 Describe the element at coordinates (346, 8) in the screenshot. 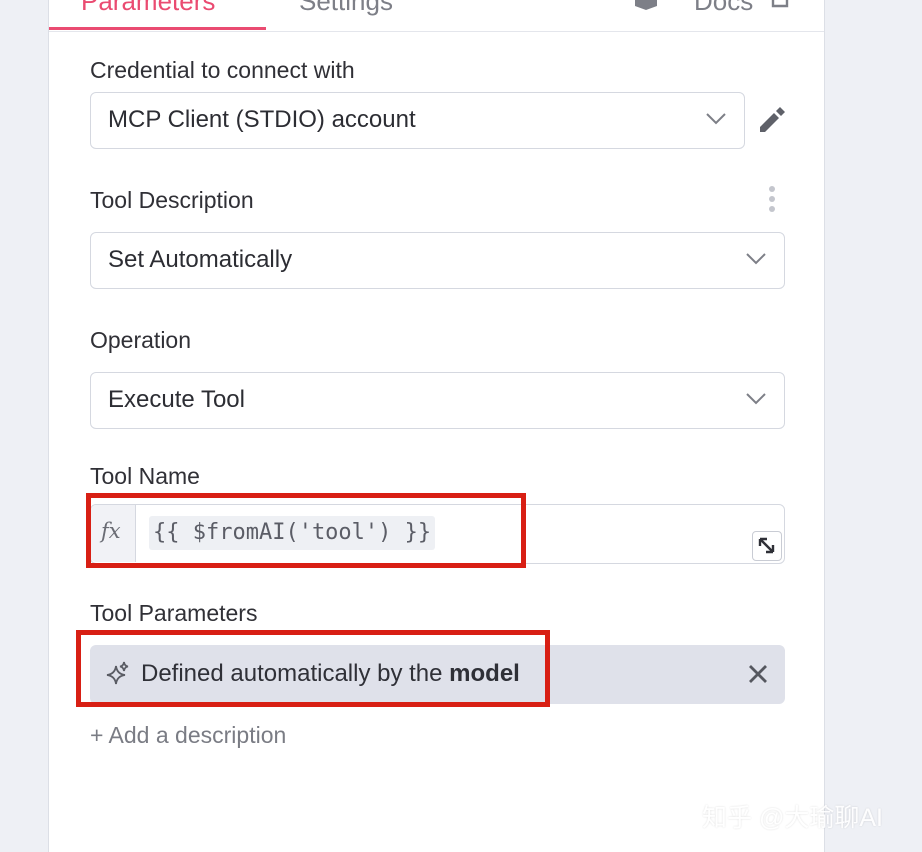

I see `tab-settings: Settings` at that location.